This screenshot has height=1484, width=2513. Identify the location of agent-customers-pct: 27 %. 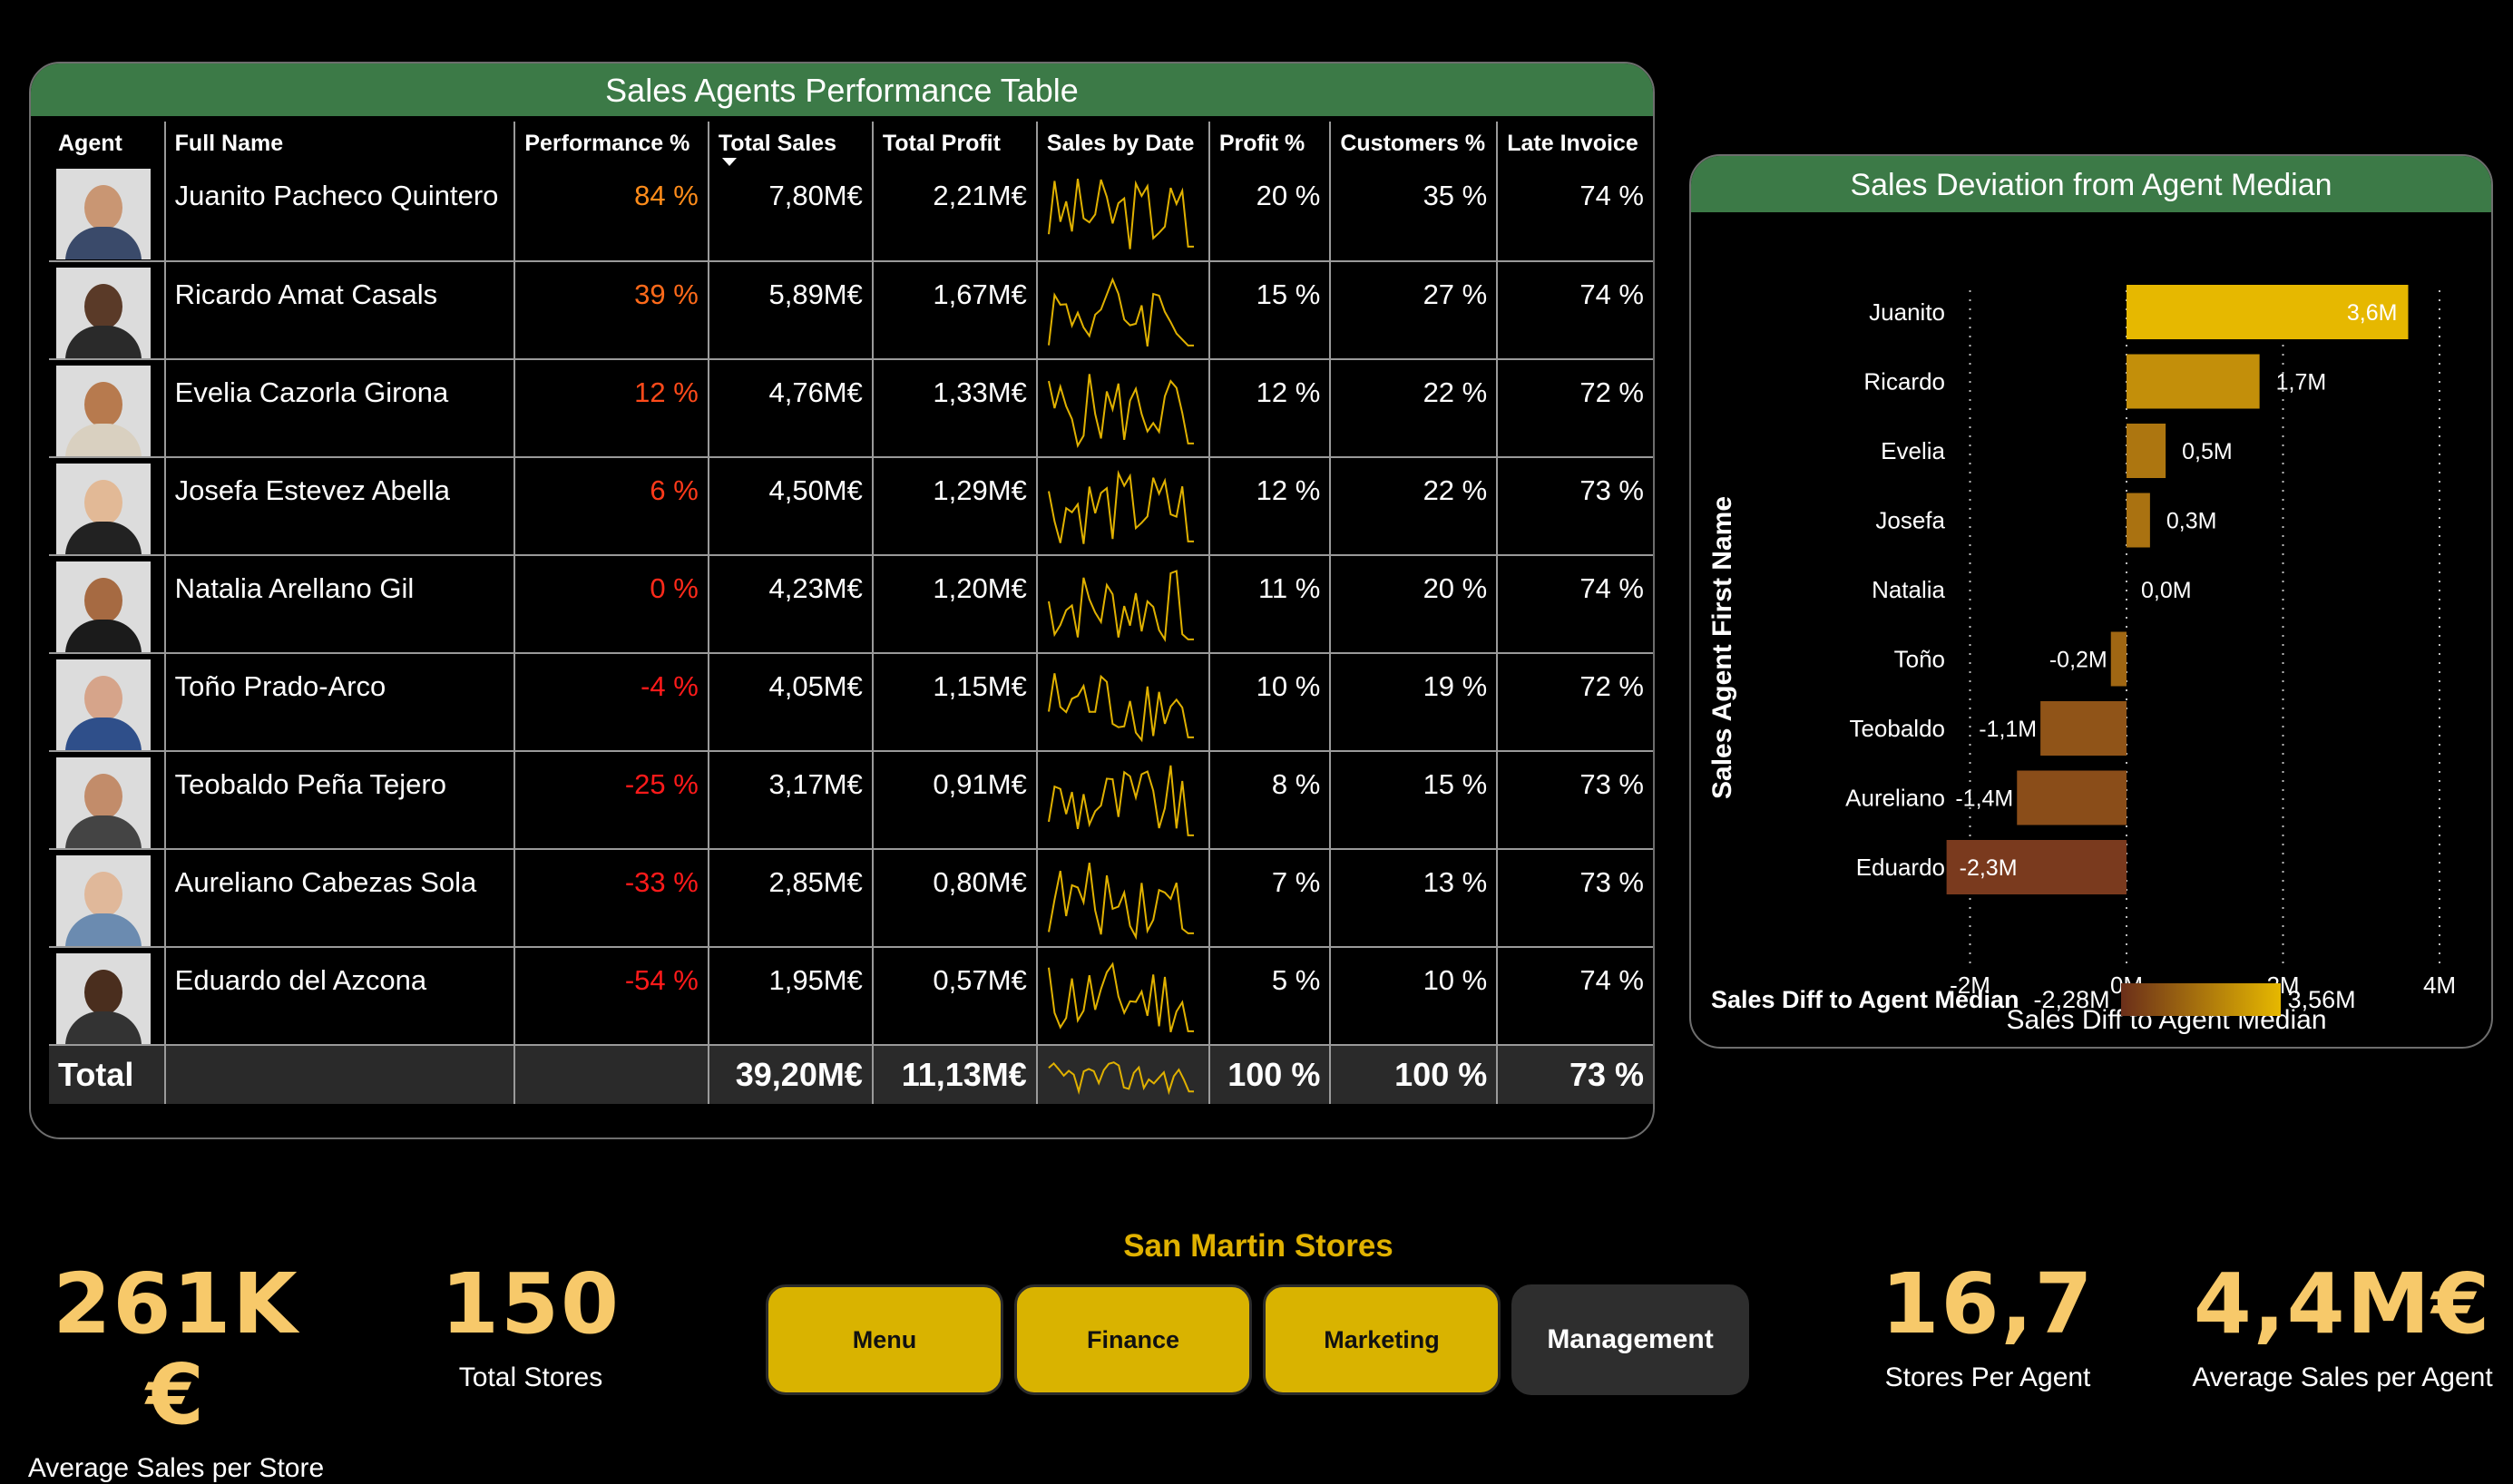
(1414, 310).